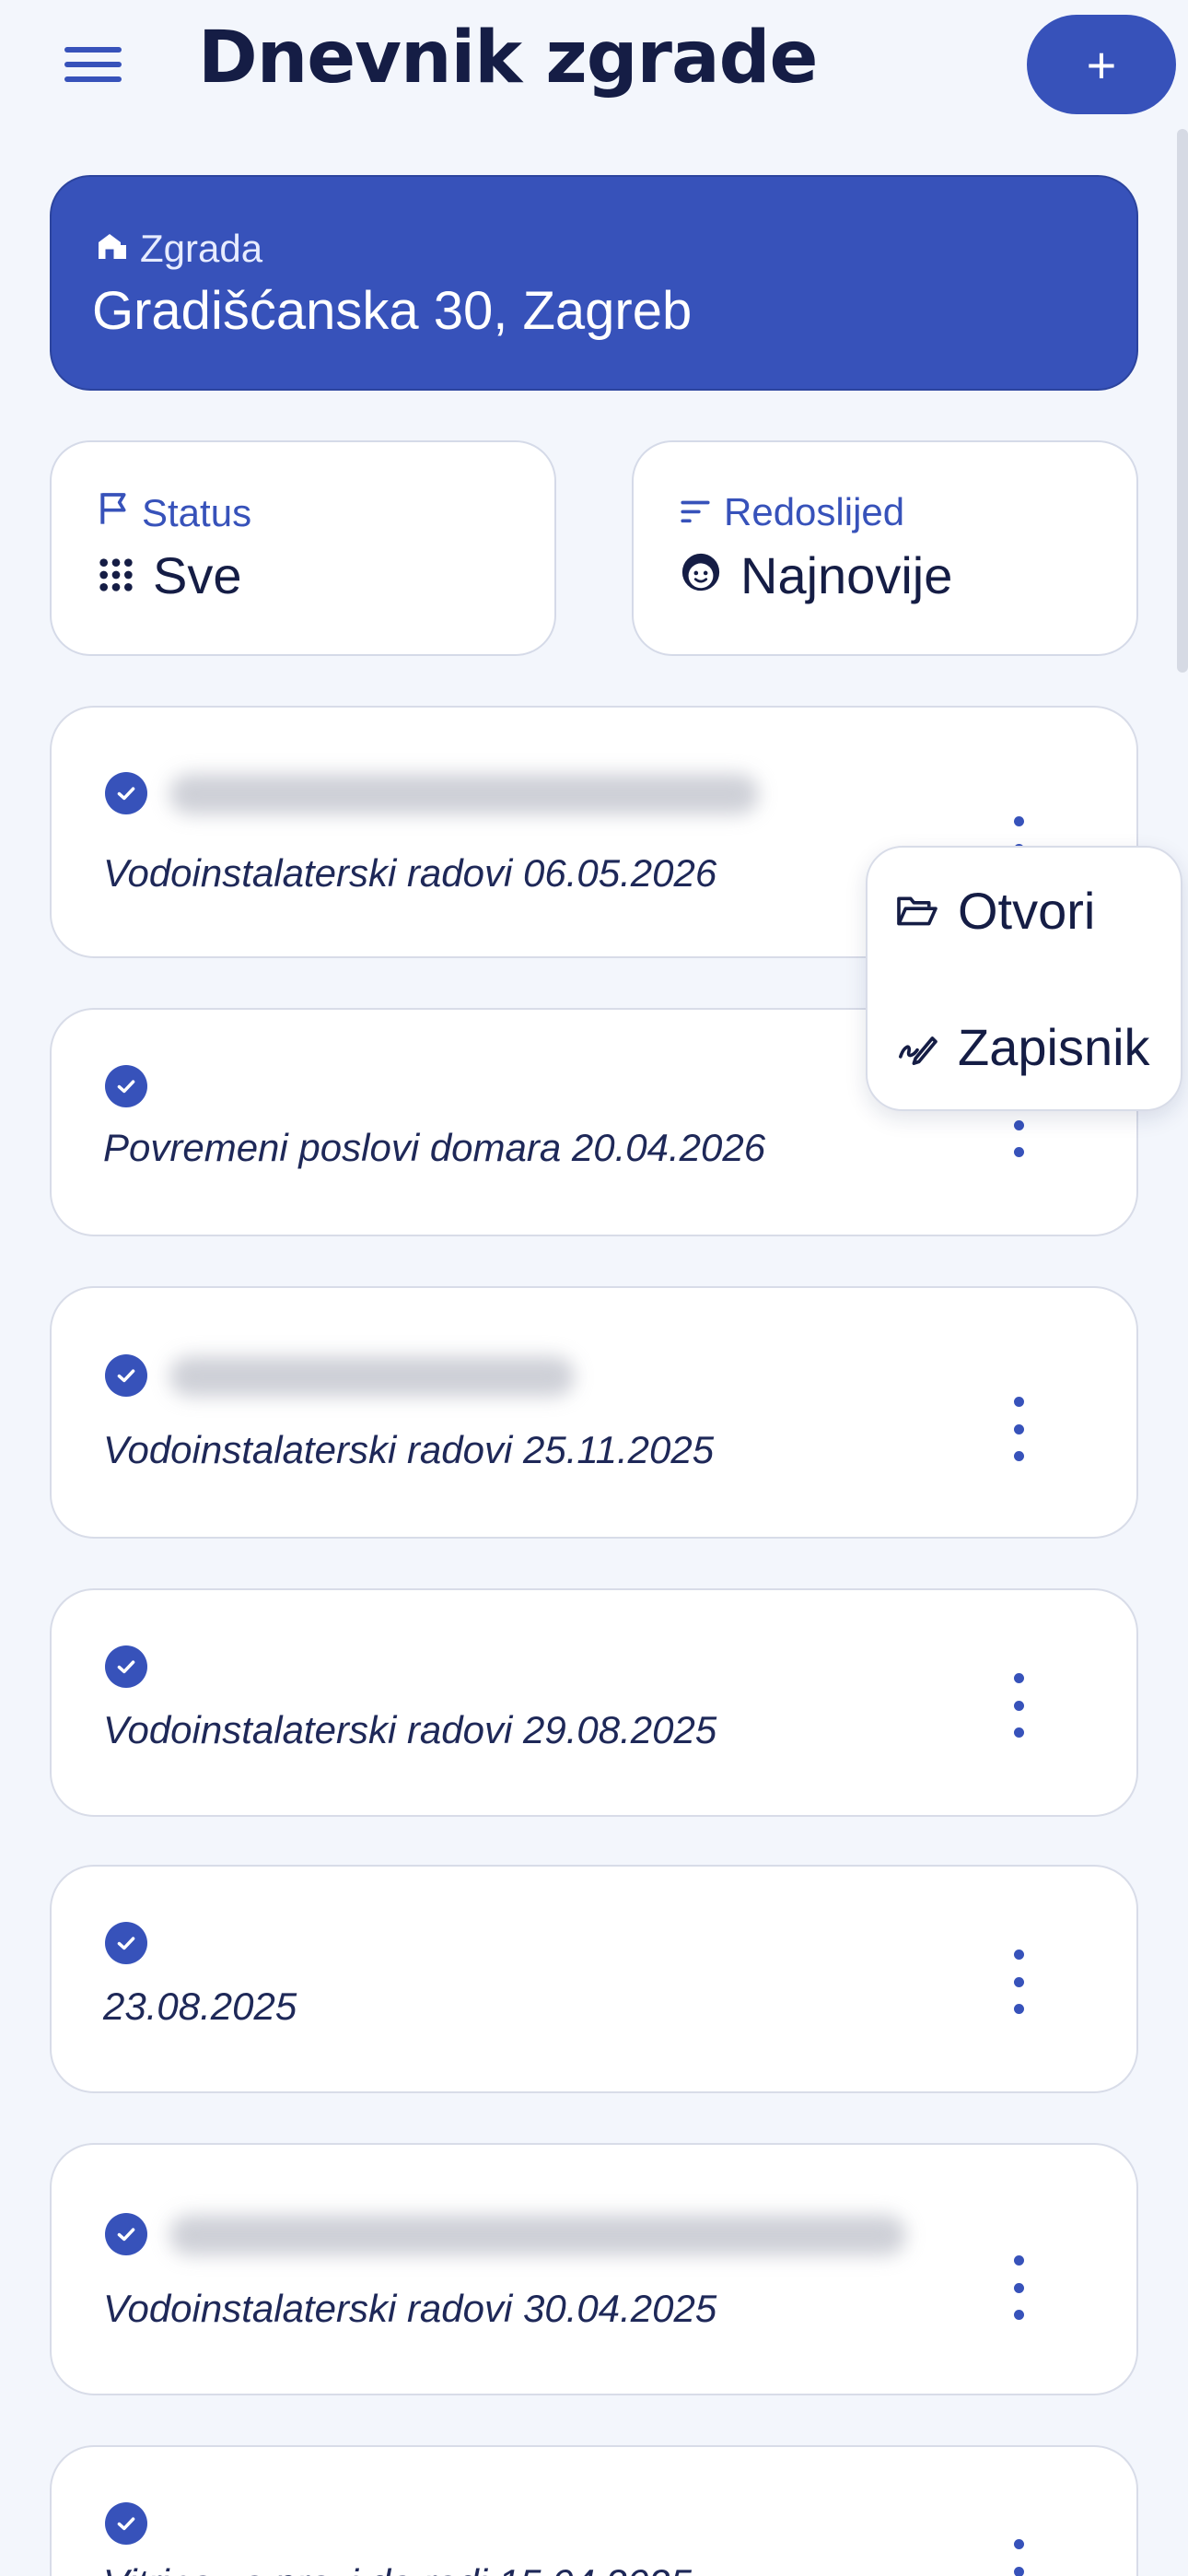 The width and height of the screenshot is (1188, 2576). Describe the element at coordinates (846, 575) in the screenshot. I see `order-value: Najnovije` at that location.